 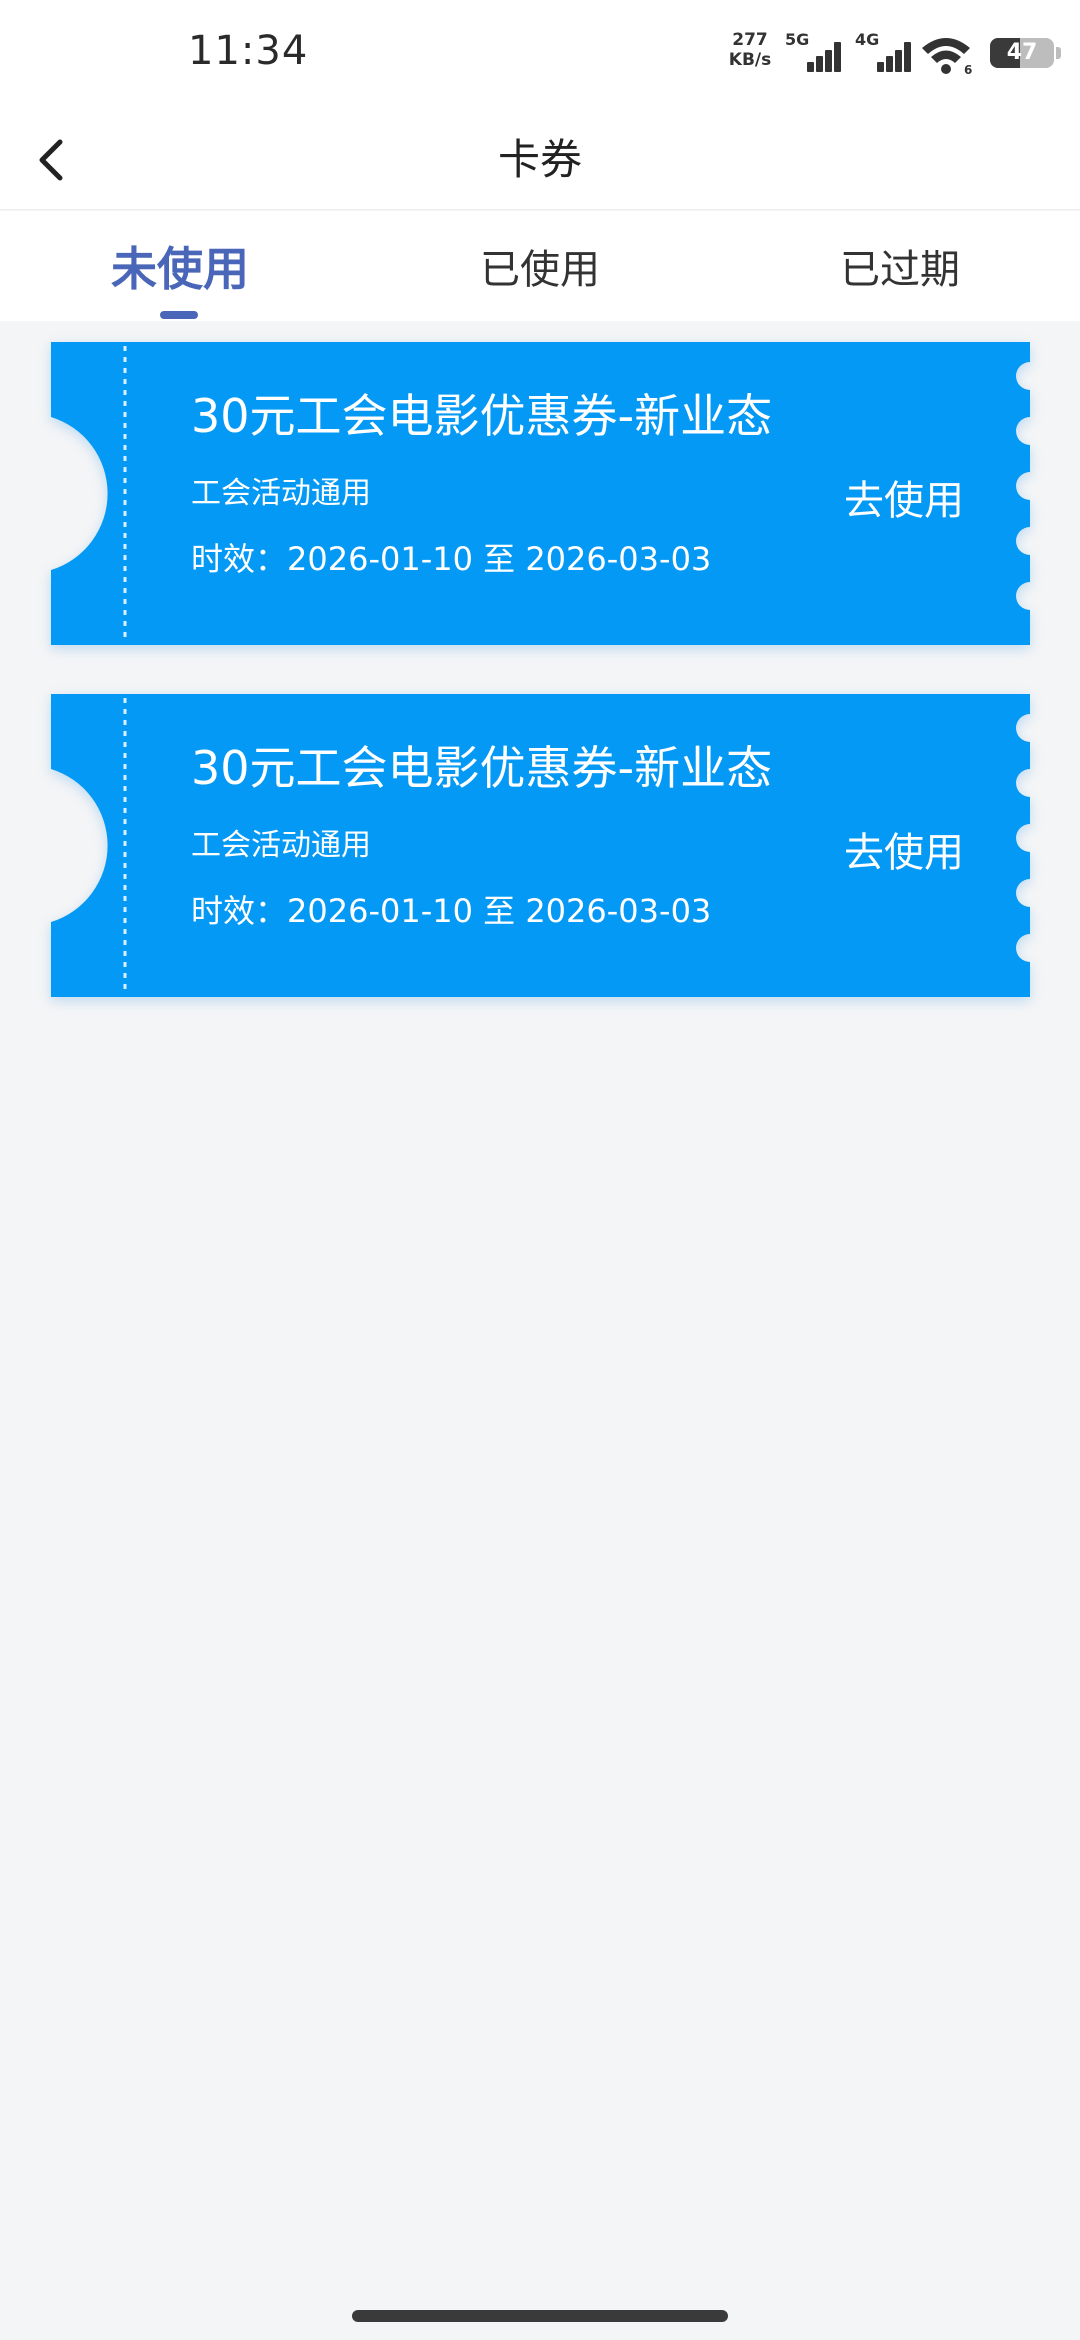 I want to click on nav-bar: 卡券, so click(x=540, y=159).